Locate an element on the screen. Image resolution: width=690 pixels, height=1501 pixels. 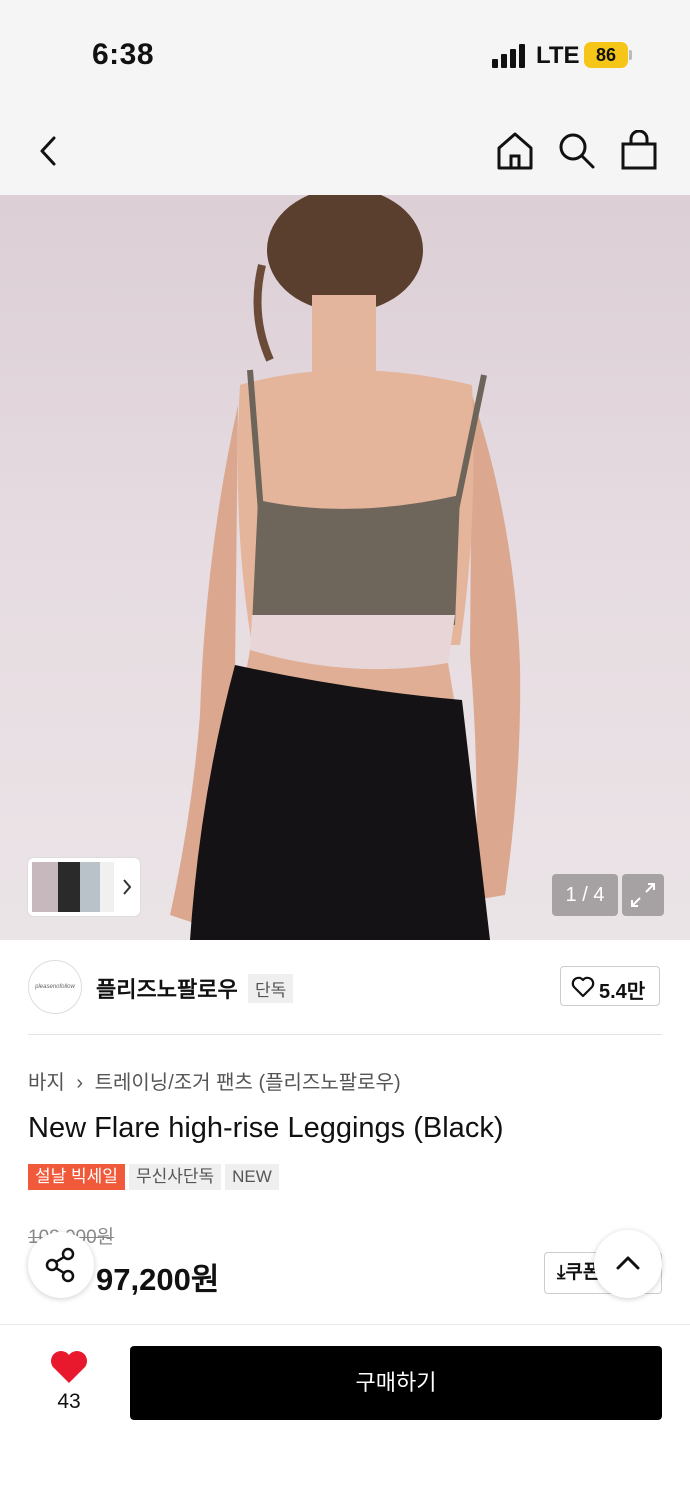
buy-button: 구매하기 is located at coordinates (396, 1383).